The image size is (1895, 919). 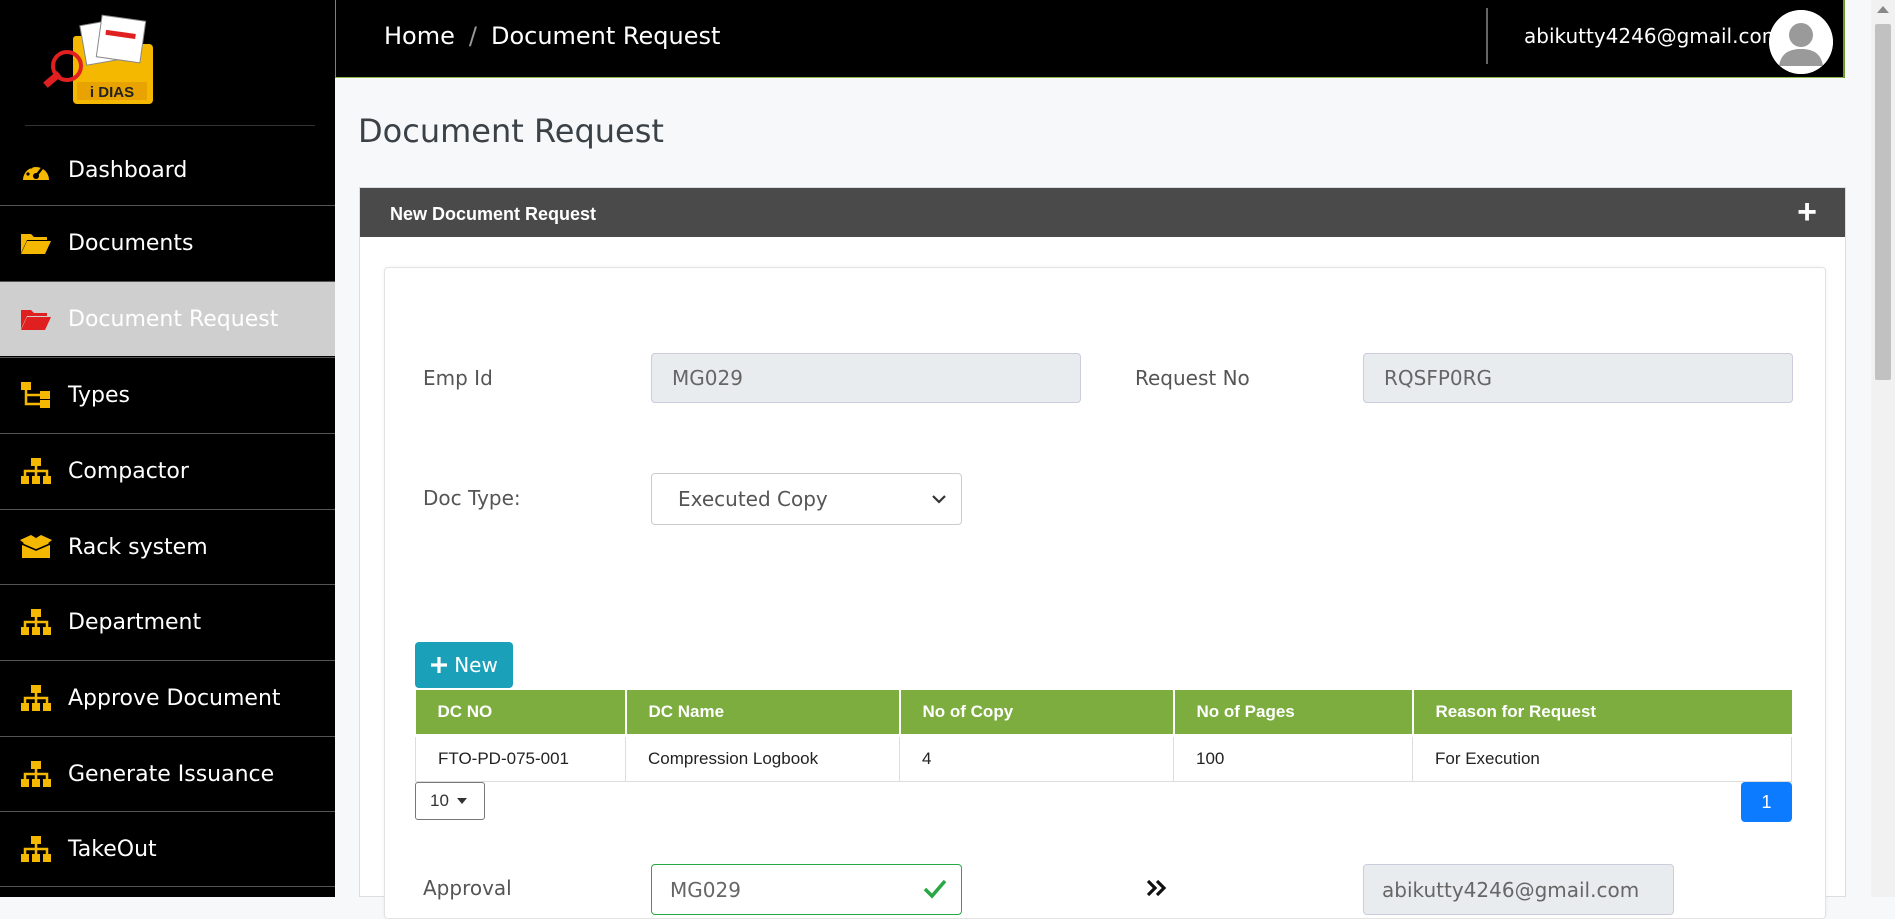 I want to click on doc-type-select: Executed Copy, so click(x=806, y=499).